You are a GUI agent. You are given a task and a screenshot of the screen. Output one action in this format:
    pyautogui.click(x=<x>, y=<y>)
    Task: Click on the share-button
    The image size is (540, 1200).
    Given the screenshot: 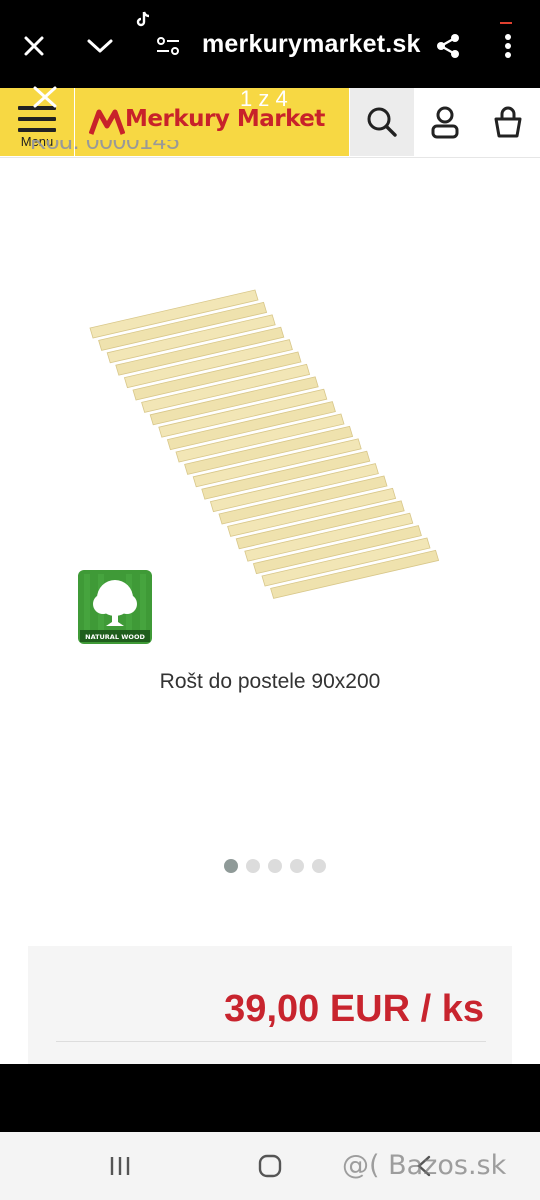 What is the action you would take?
    pyautogui.click(x=448, y=46)
    